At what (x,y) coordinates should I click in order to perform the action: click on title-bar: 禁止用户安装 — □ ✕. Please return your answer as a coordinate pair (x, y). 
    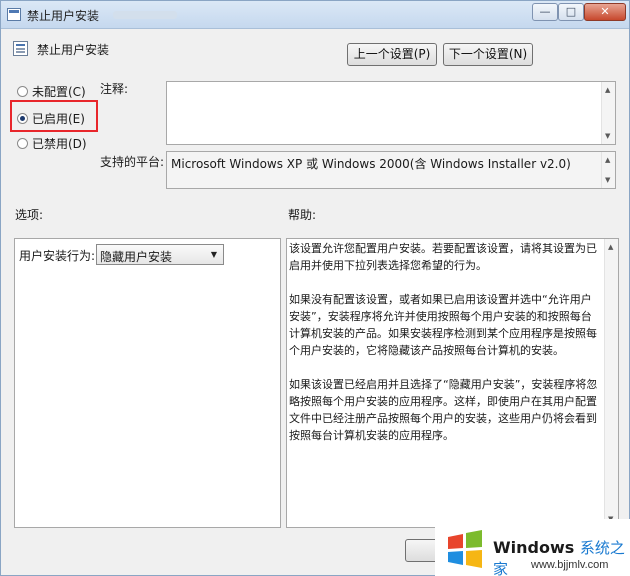
    Looking at the image, I should click on (315, 15).